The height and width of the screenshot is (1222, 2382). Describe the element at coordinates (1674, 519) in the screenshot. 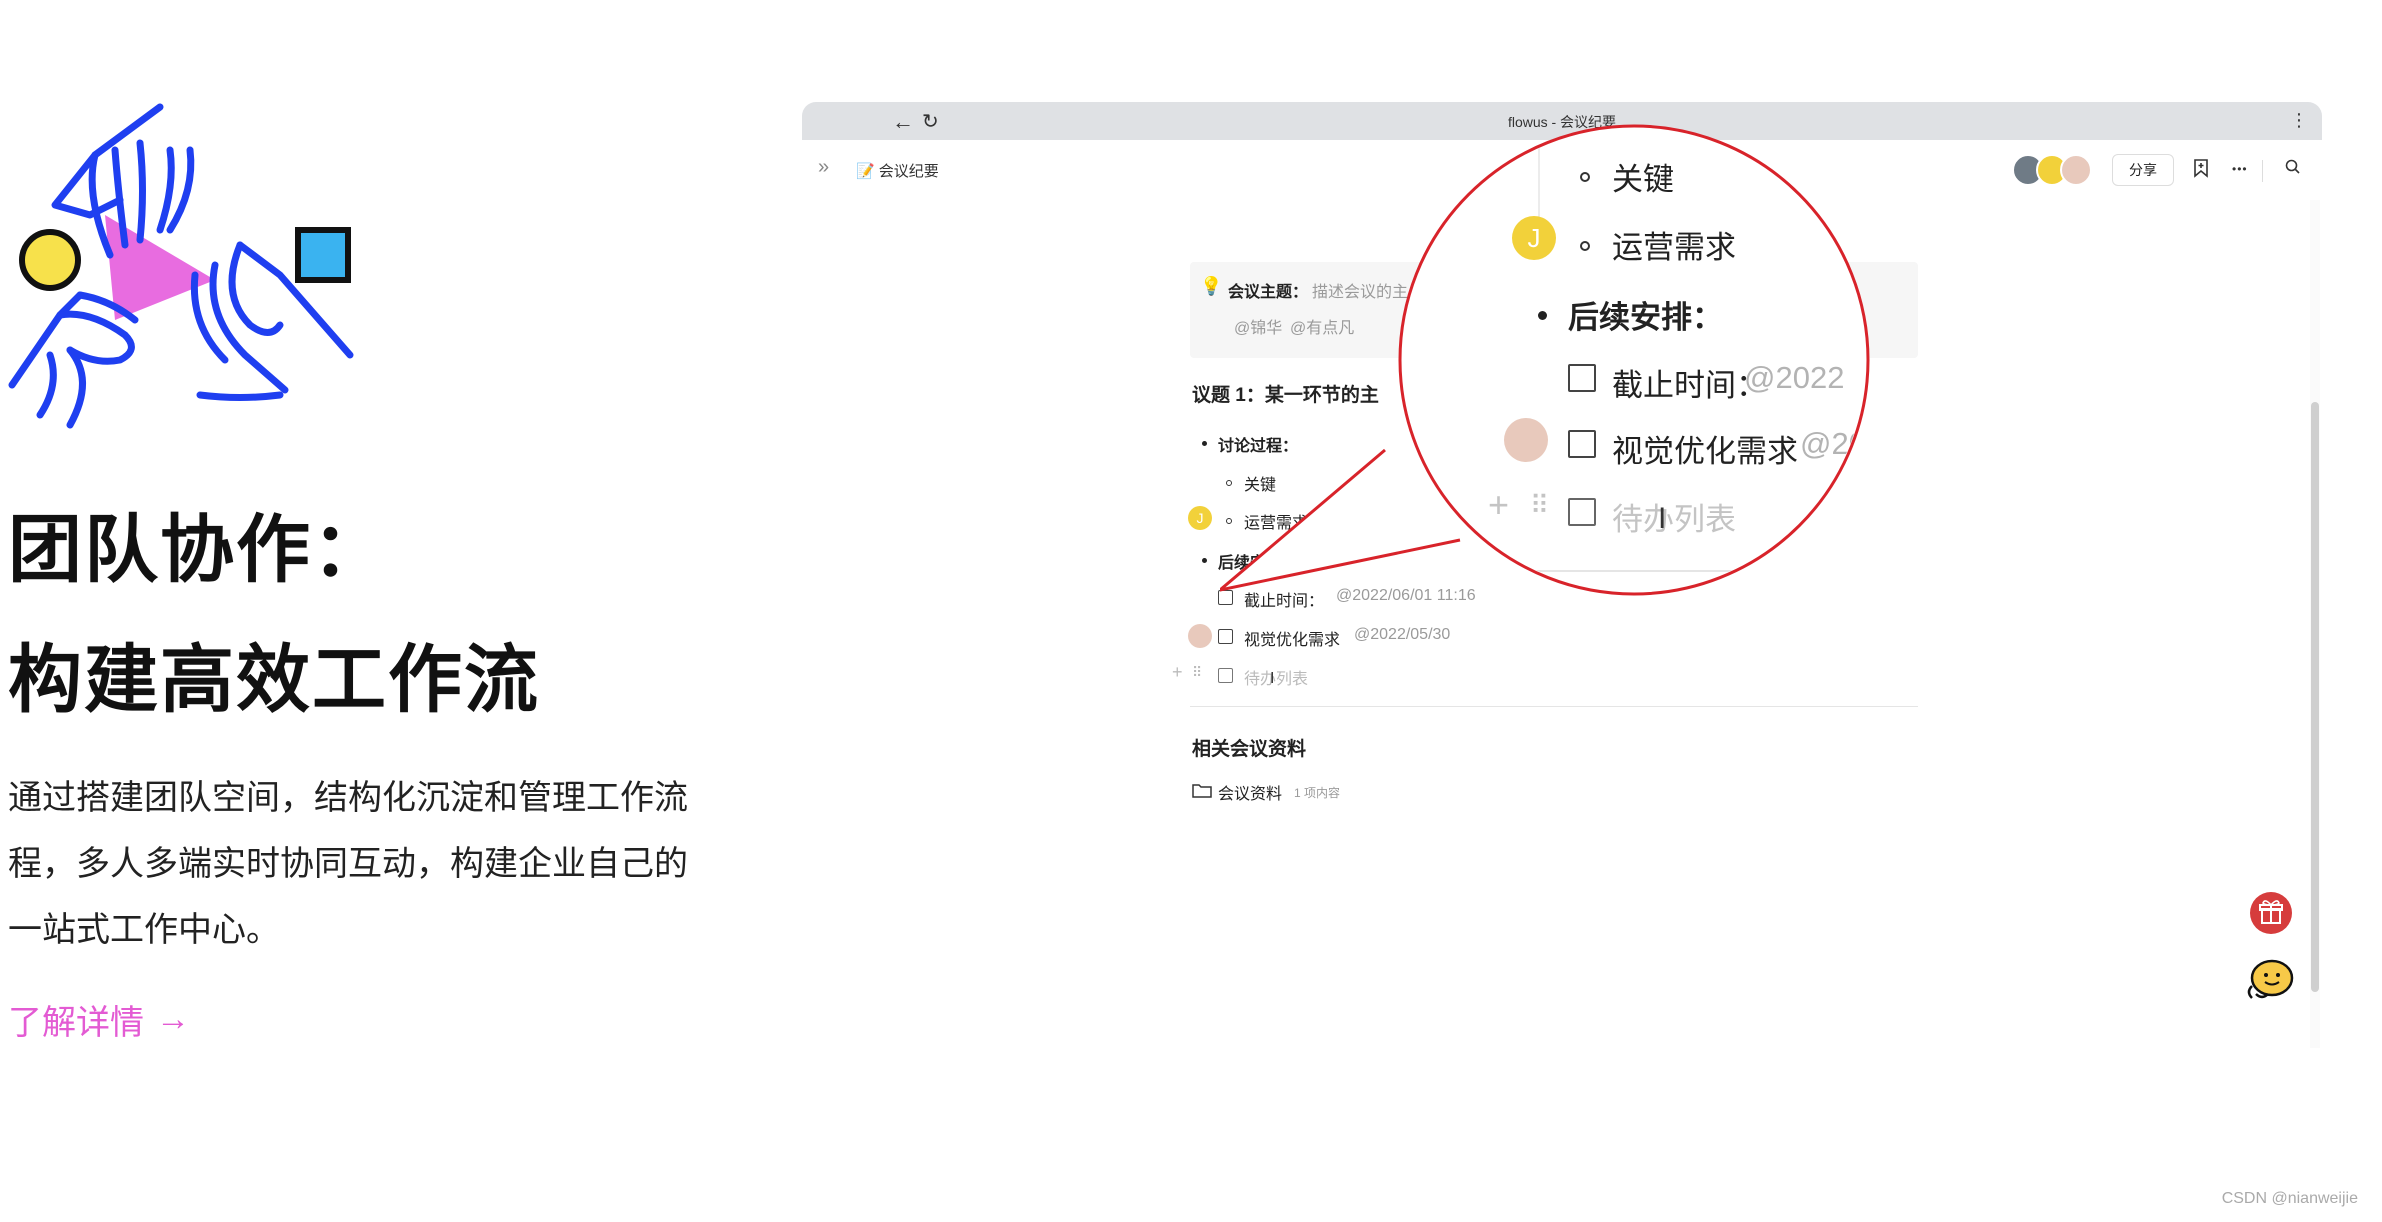

I see `zoomed-todo-placeholder: 待办列表` at that location.